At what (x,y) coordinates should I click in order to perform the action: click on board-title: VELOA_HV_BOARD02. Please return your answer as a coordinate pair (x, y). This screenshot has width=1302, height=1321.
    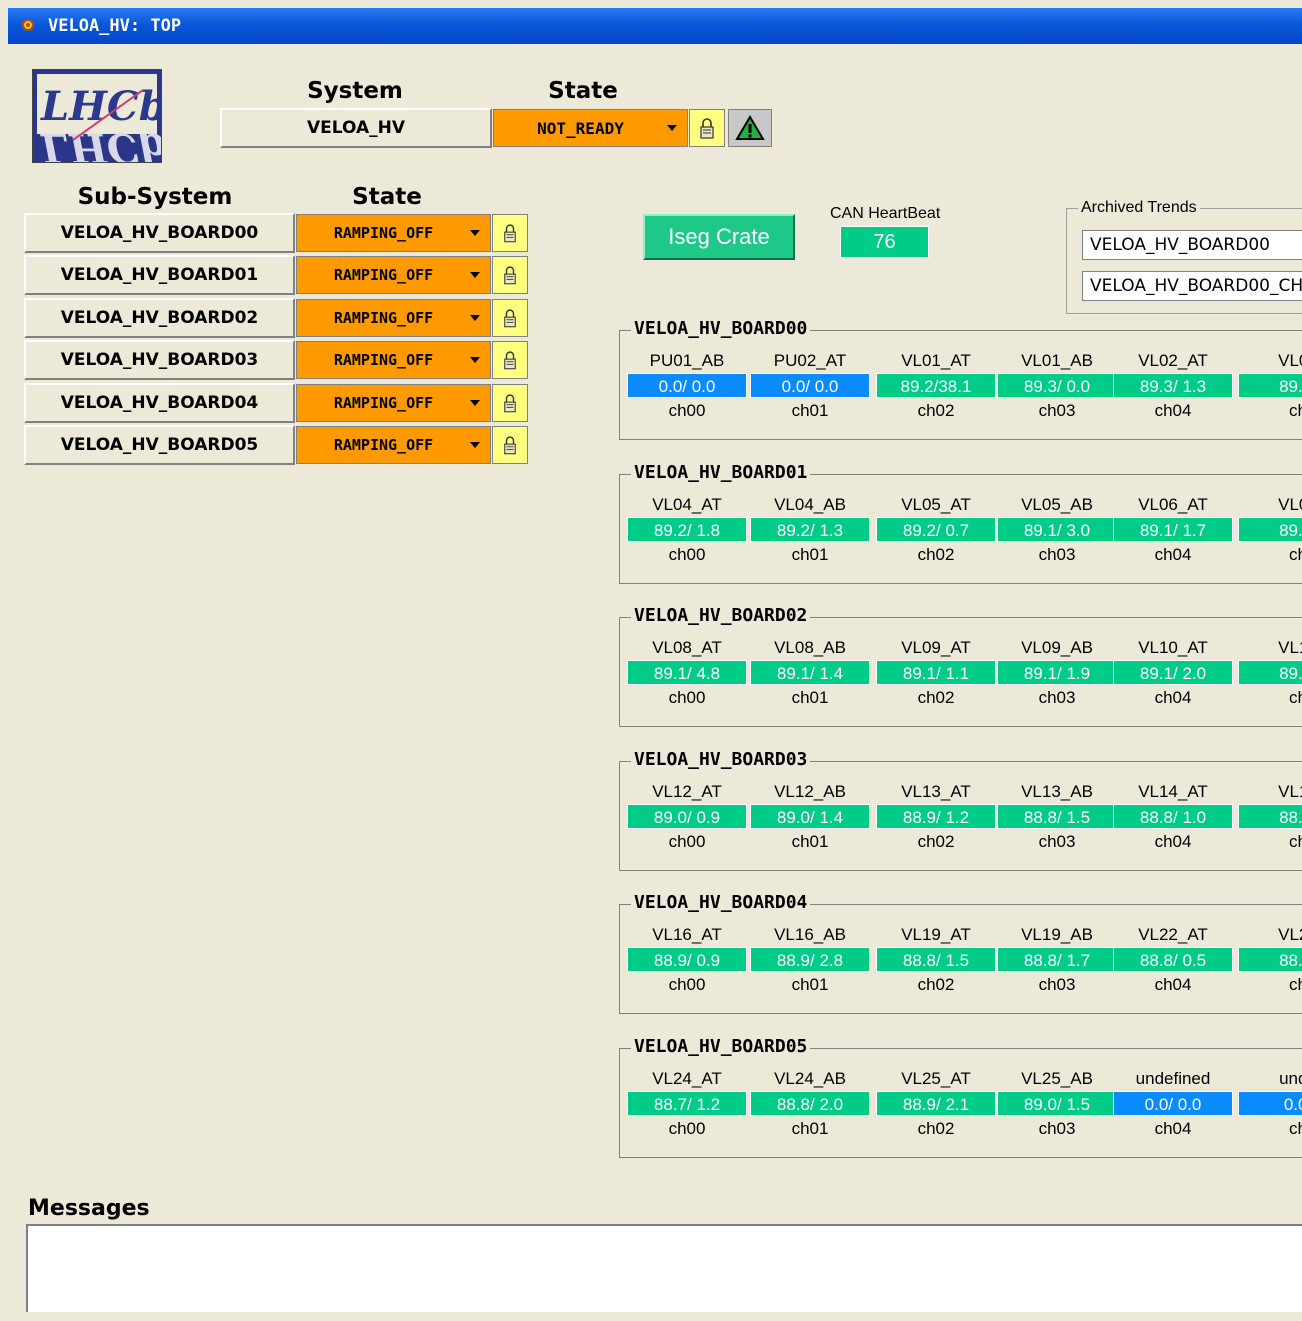
    Looking at the image, I should click on (721, 616).